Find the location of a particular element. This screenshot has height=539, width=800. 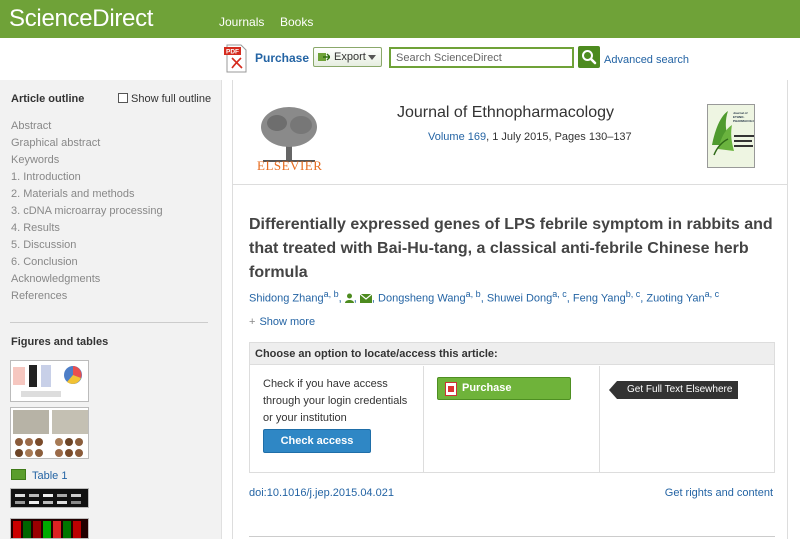

search-input is located at coordinates (481, 57).